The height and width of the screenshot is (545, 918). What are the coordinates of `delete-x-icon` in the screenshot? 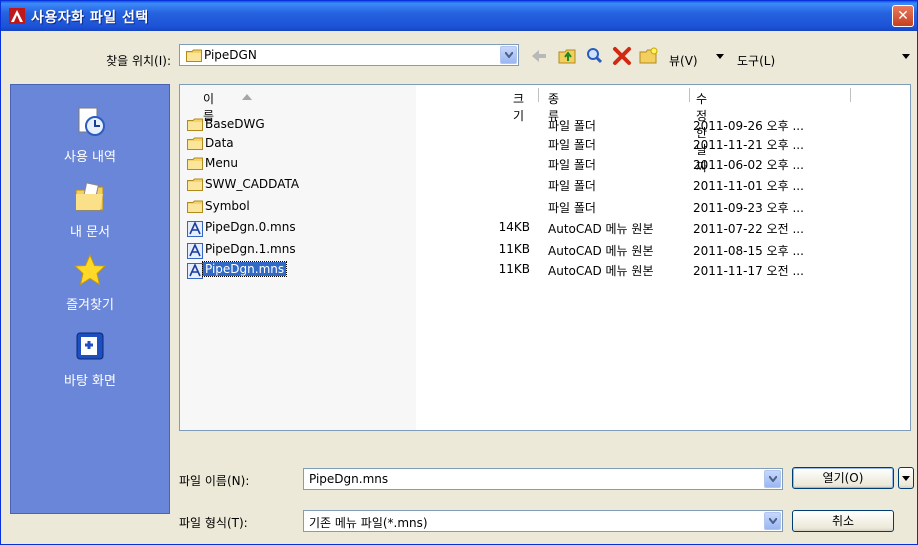 It's located at (622, 56).